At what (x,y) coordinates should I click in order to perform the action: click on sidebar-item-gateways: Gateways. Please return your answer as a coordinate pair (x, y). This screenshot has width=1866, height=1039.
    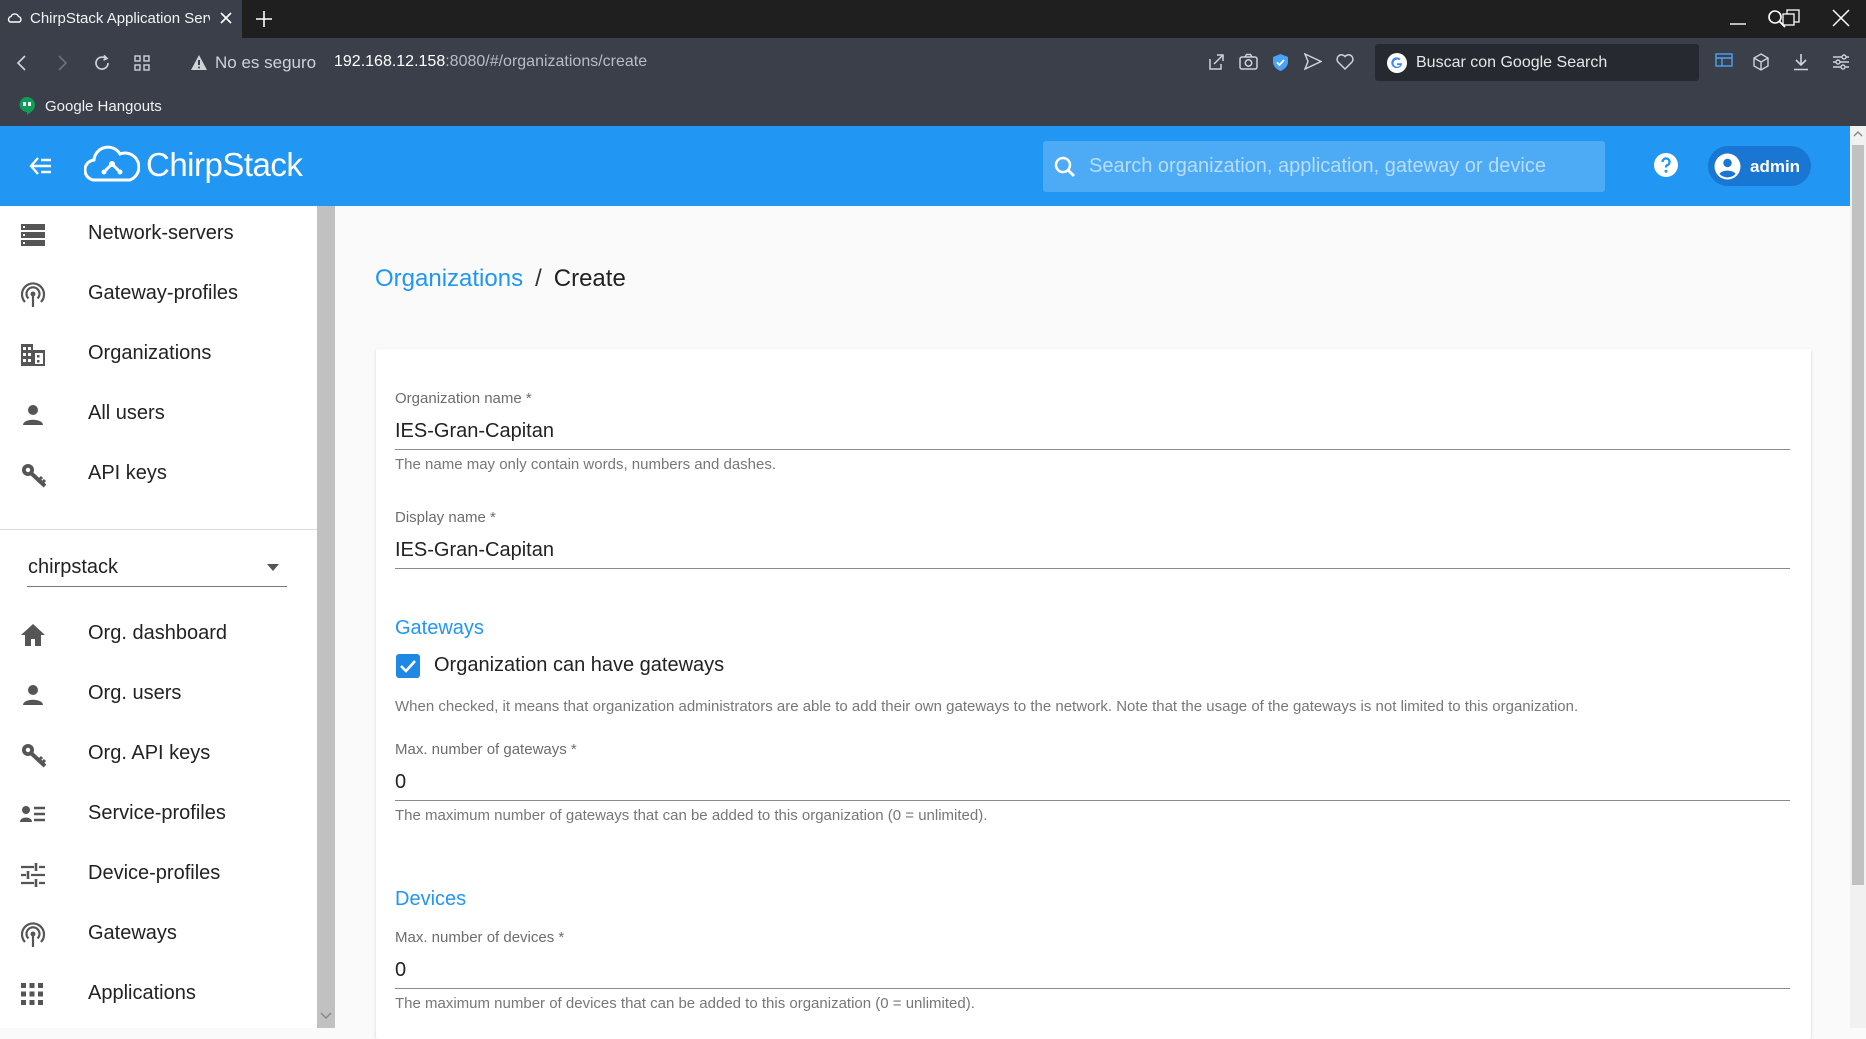
    Looking at the image, I should click on (158, 934).